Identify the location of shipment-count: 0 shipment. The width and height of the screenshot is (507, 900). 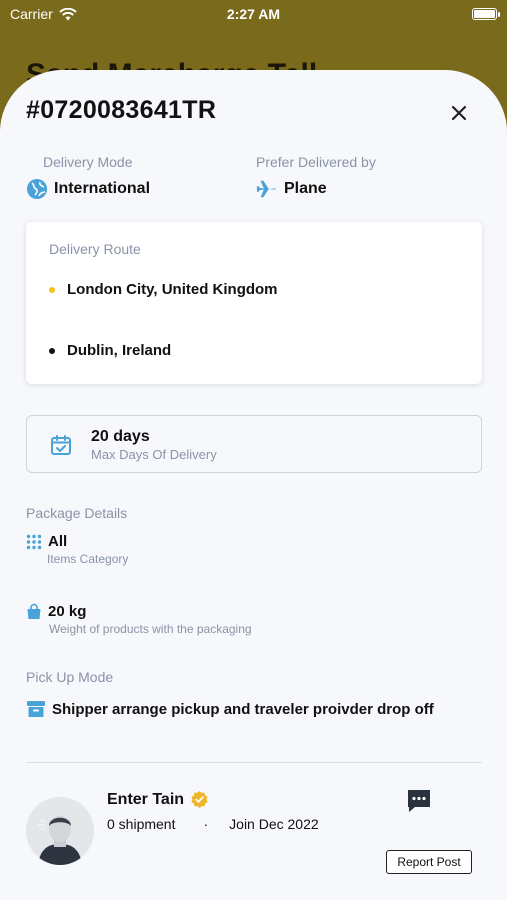
(141, 824).